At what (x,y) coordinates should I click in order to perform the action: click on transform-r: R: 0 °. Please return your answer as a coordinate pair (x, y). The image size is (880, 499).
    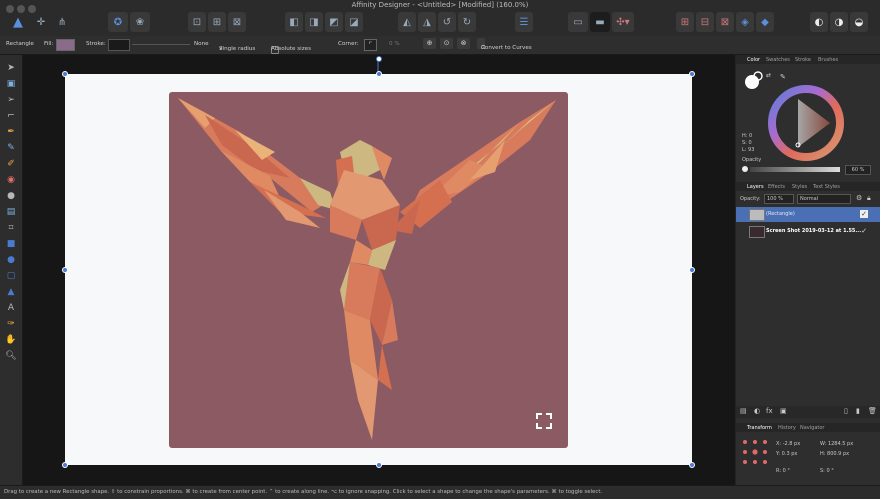
    Looking at the image, I should click on (783, 471).